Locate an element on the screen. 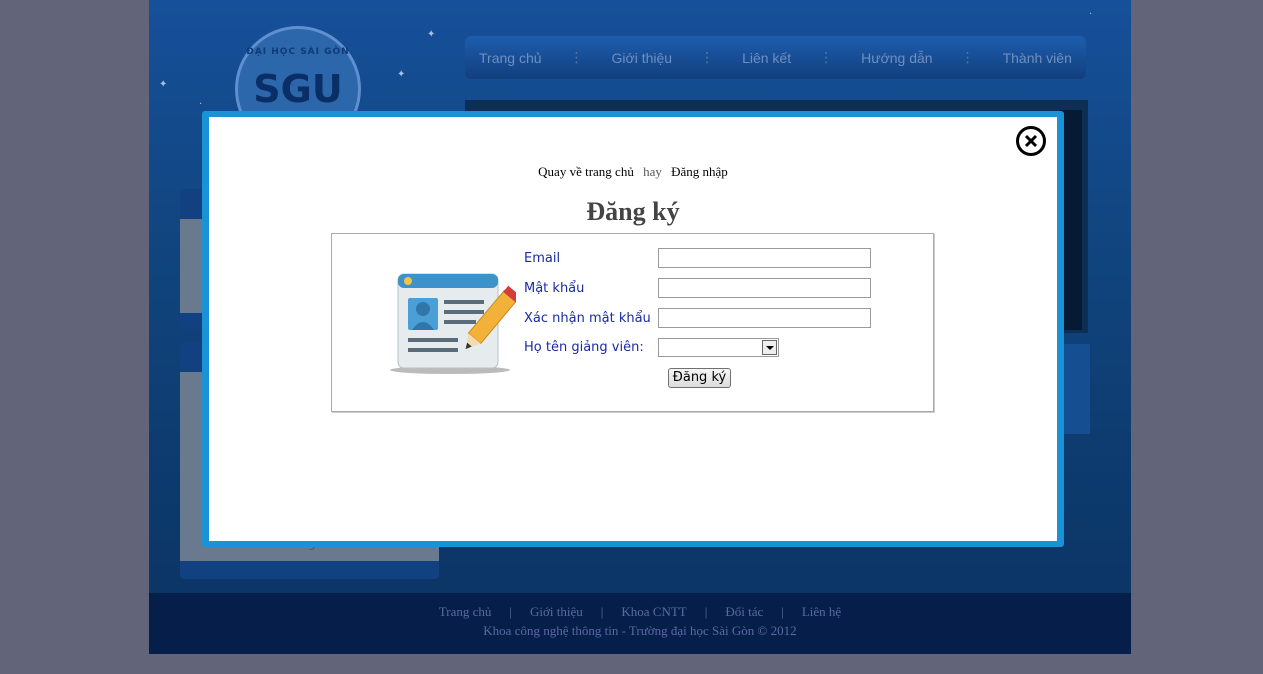 Image resolution: width=1263 pixels, height=674 pixels. nav-guide: Hướng dẫn is located at coordinates (896, 58).